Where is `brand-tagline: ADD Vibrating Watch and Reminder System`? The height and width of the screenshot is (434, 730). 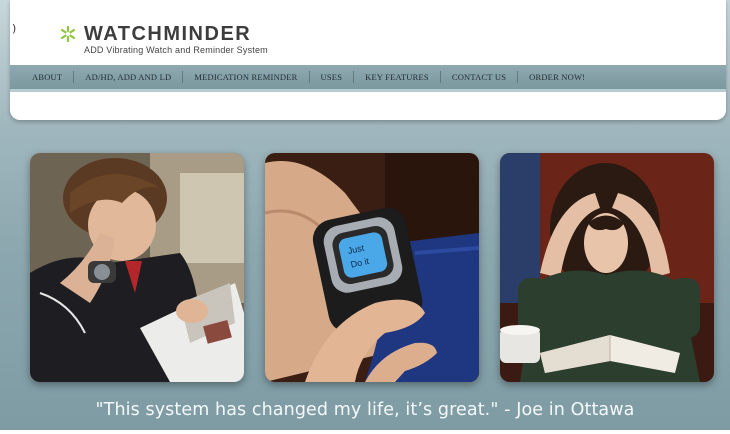
brand-tagline: ADD Vibrating Watch and Reminder System is located at coordinates (176, 50).